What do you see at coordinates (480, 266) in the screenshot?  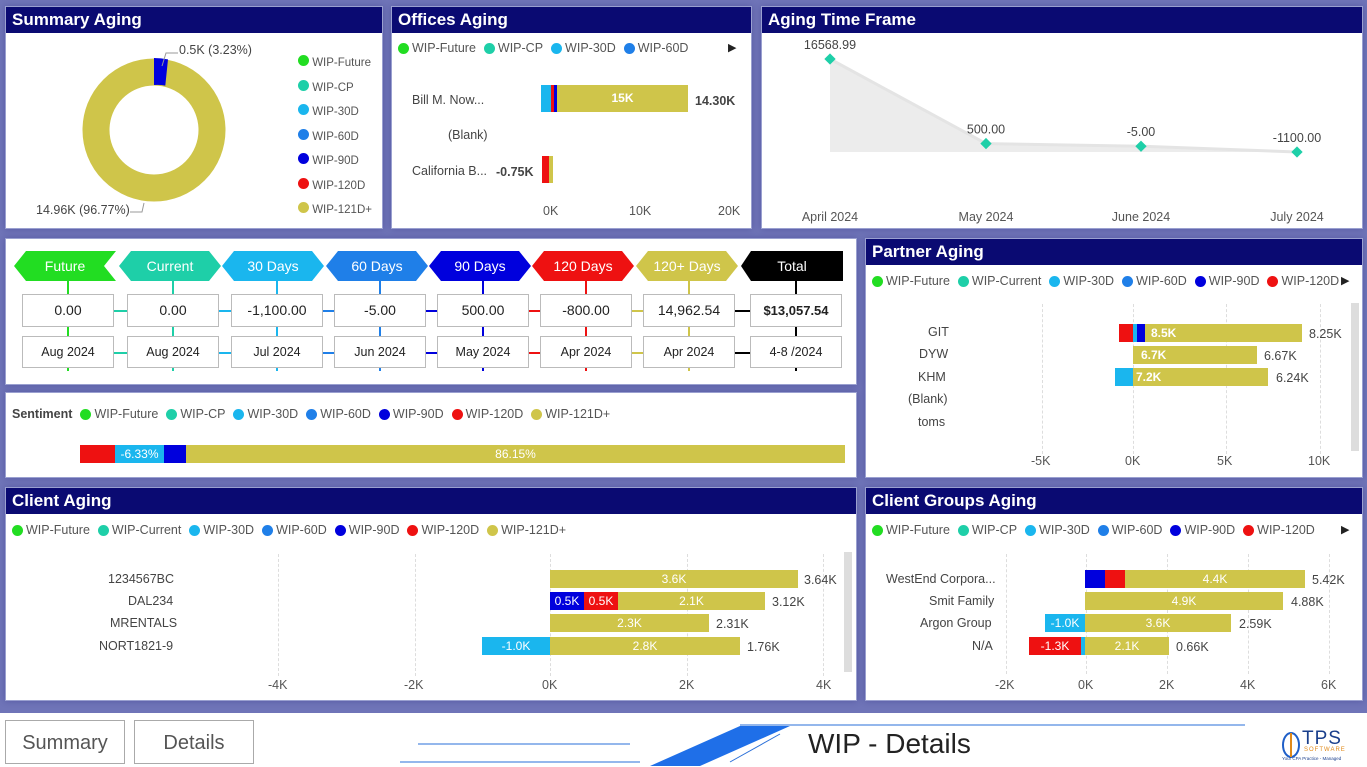 I see `bucket-header-4: 90 Days` at bounding box center [480, 266].